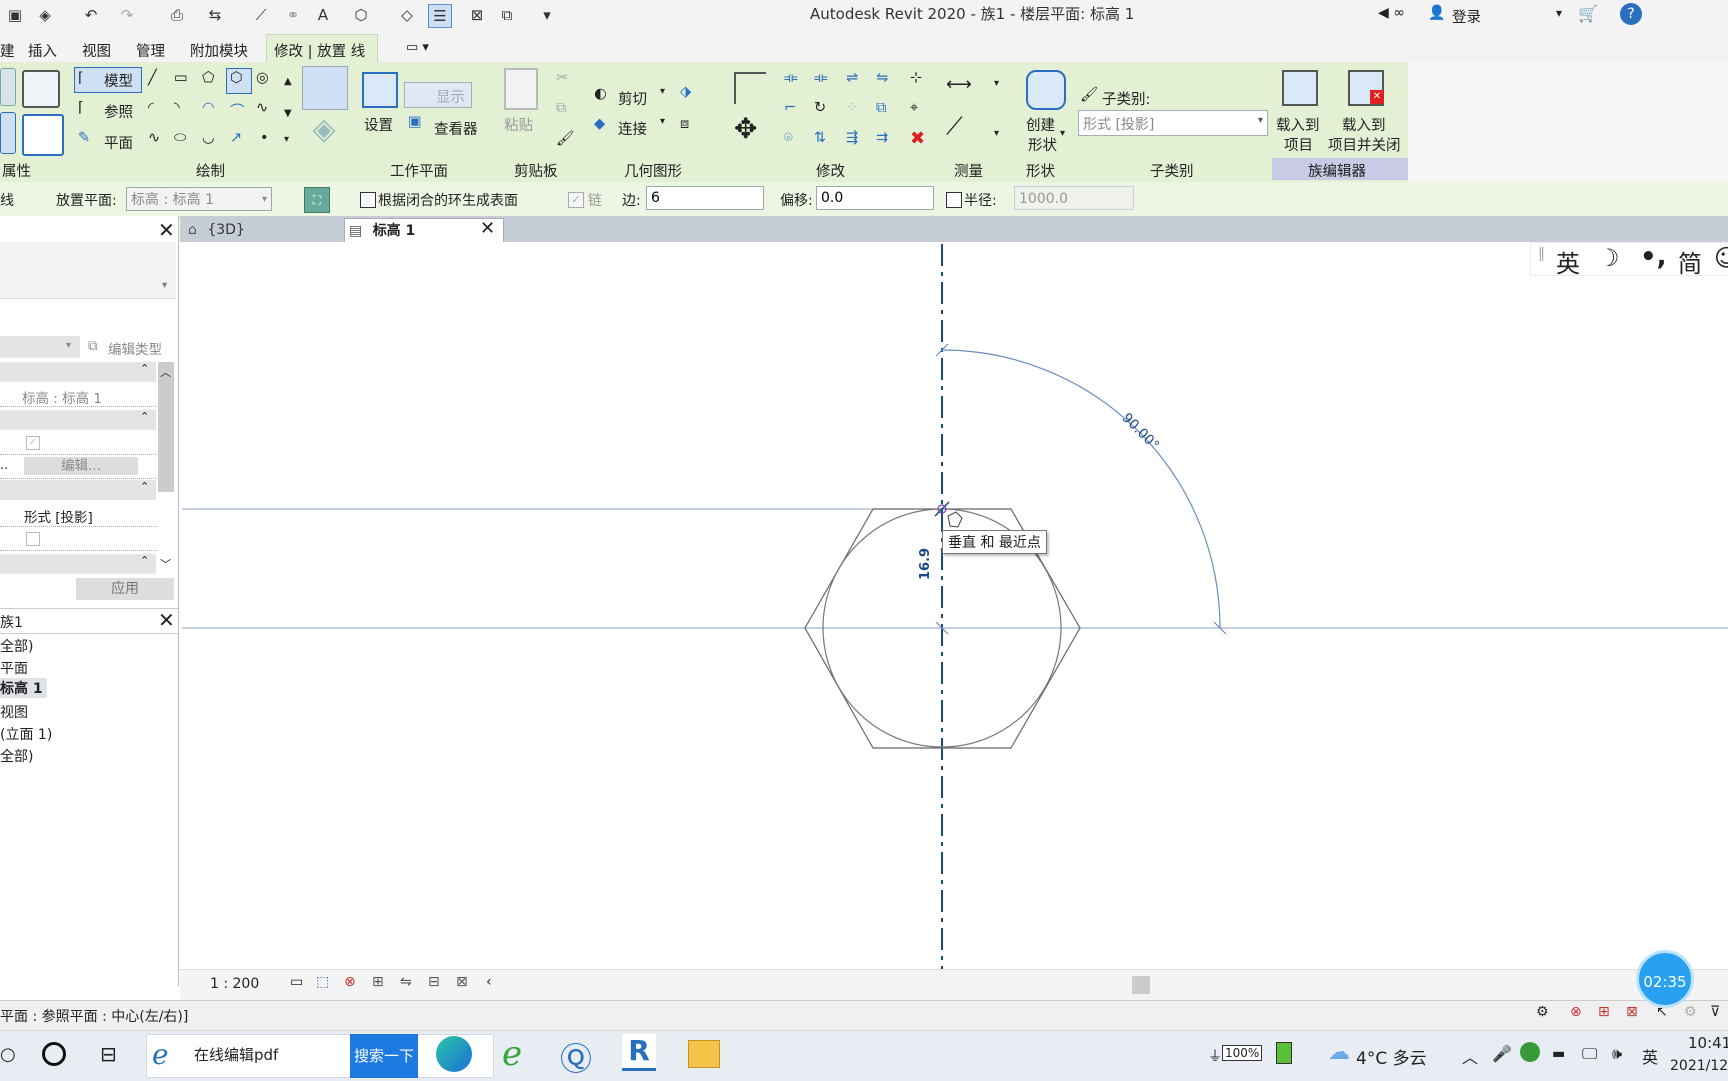  What do you see at coordinates (1470, 1056) in the screenshot?
I see `tray-expand-icon: ︿` at bounding box center [1470, 1056].